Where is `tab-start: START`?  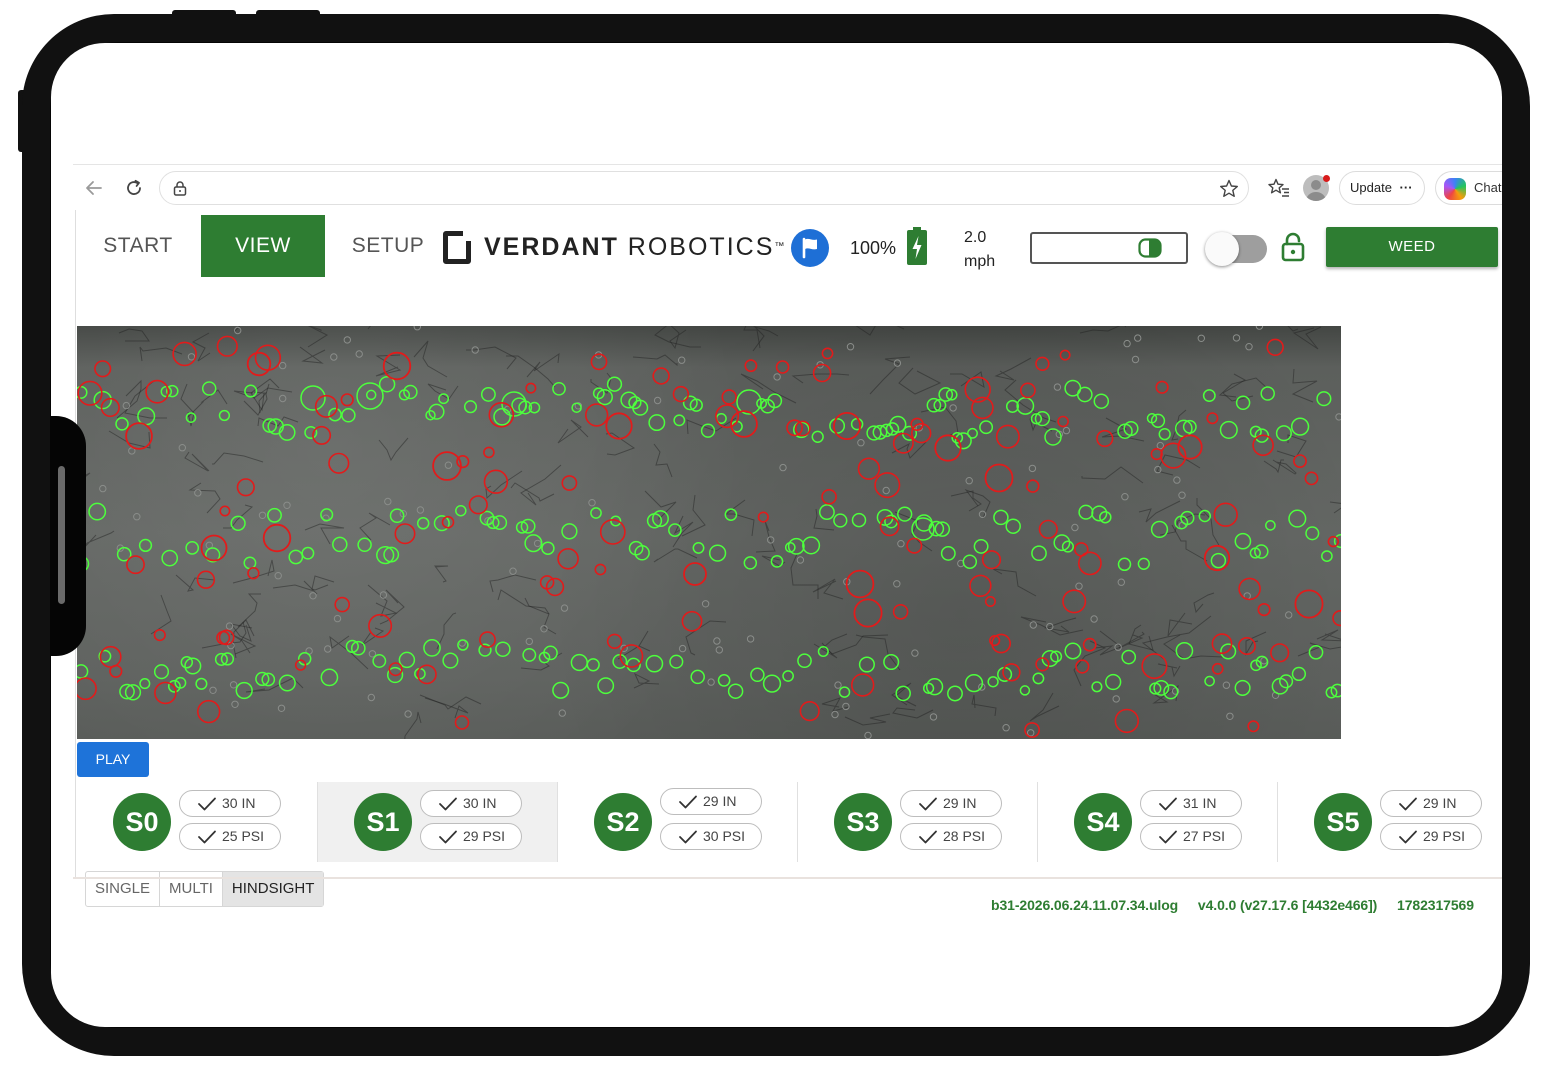 tab-start: START is located at coordinates (138, 246).